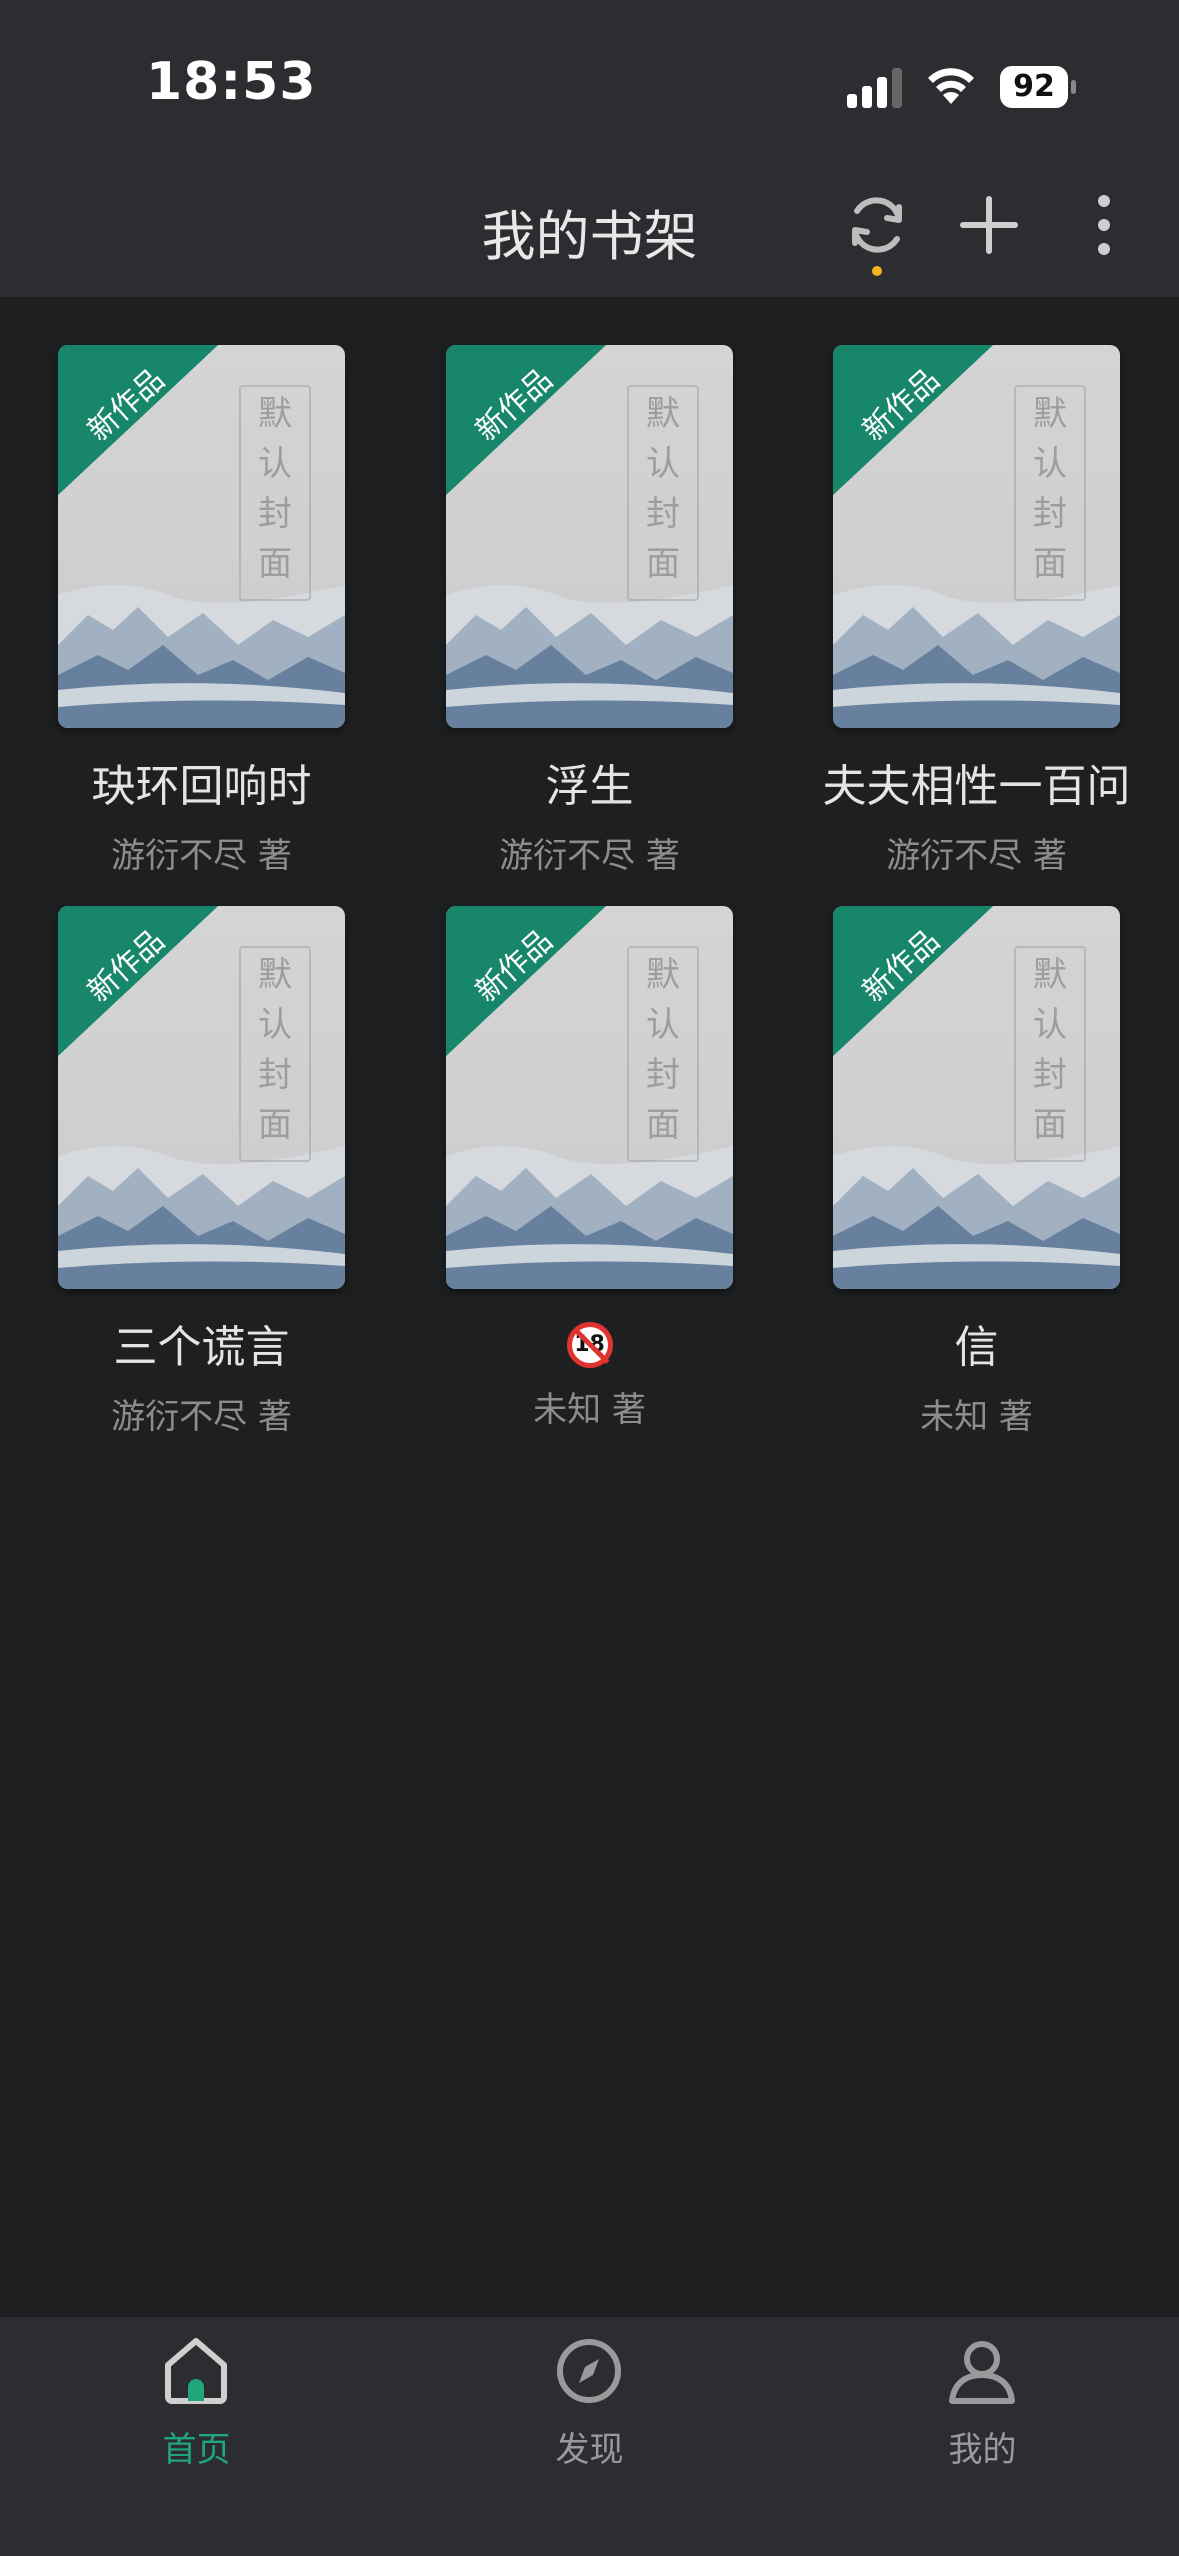 The height and width of the screenshot is (2556, 1179). What do you see at coordinates (877, 225) in the screenshot?
I see `refresh-icon` at bounding box center [877, 225].